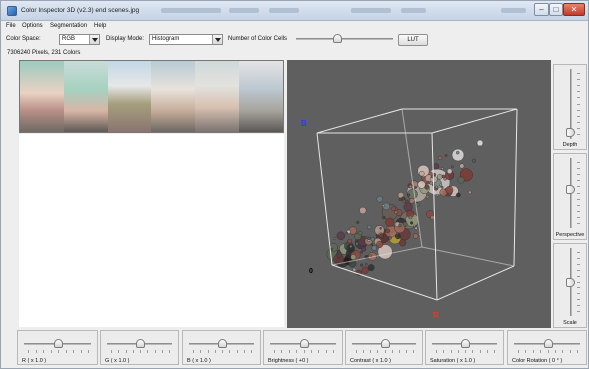  Describe the element at coordinates (541, 9) in the screenshot. I see `minimize-button: –` at that location.